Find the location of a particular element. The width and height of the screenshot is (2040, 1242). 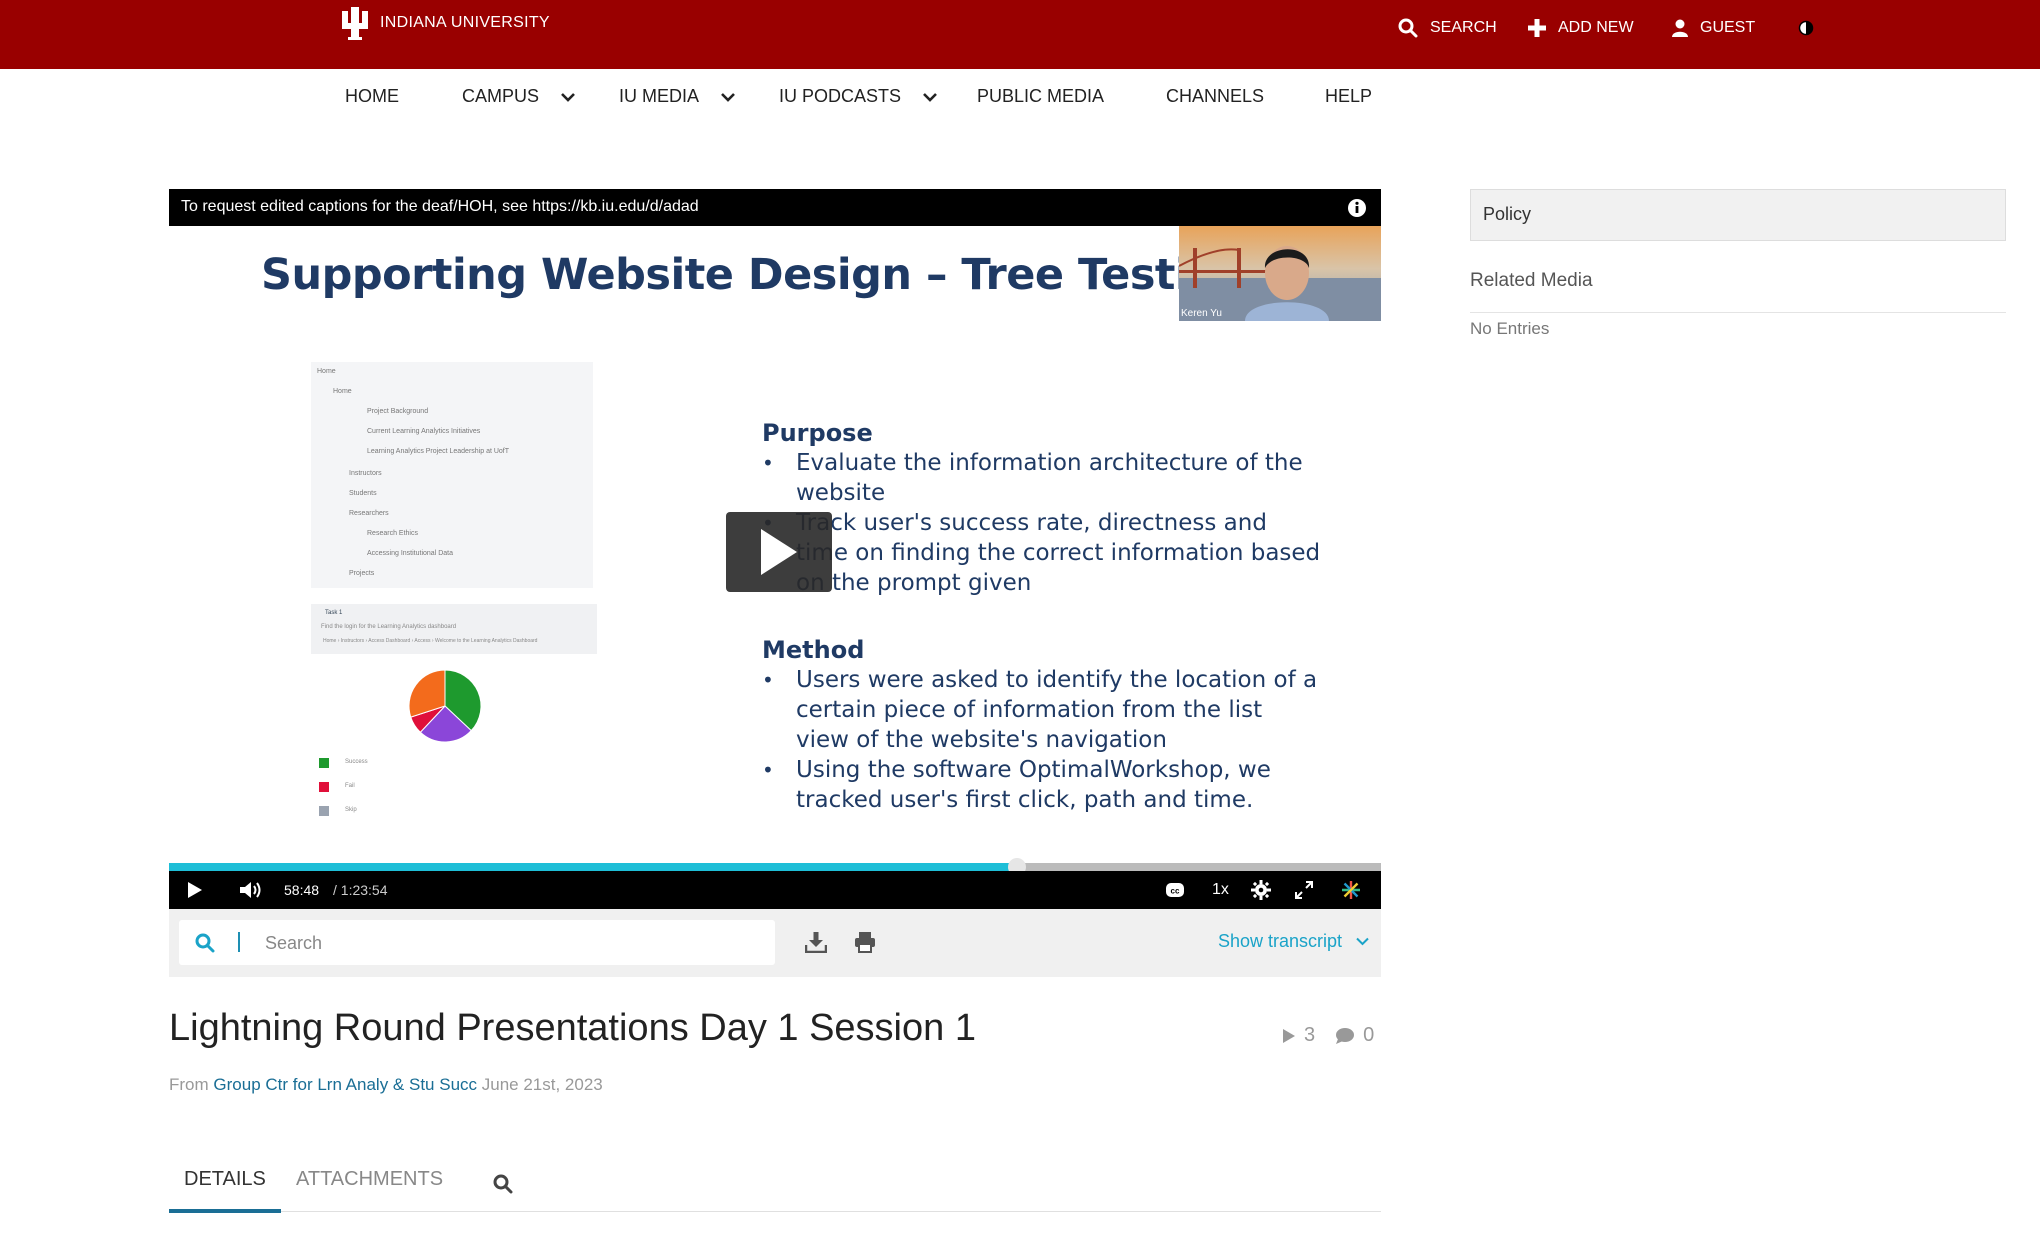

print-icon is located at coordinates (865, 942).